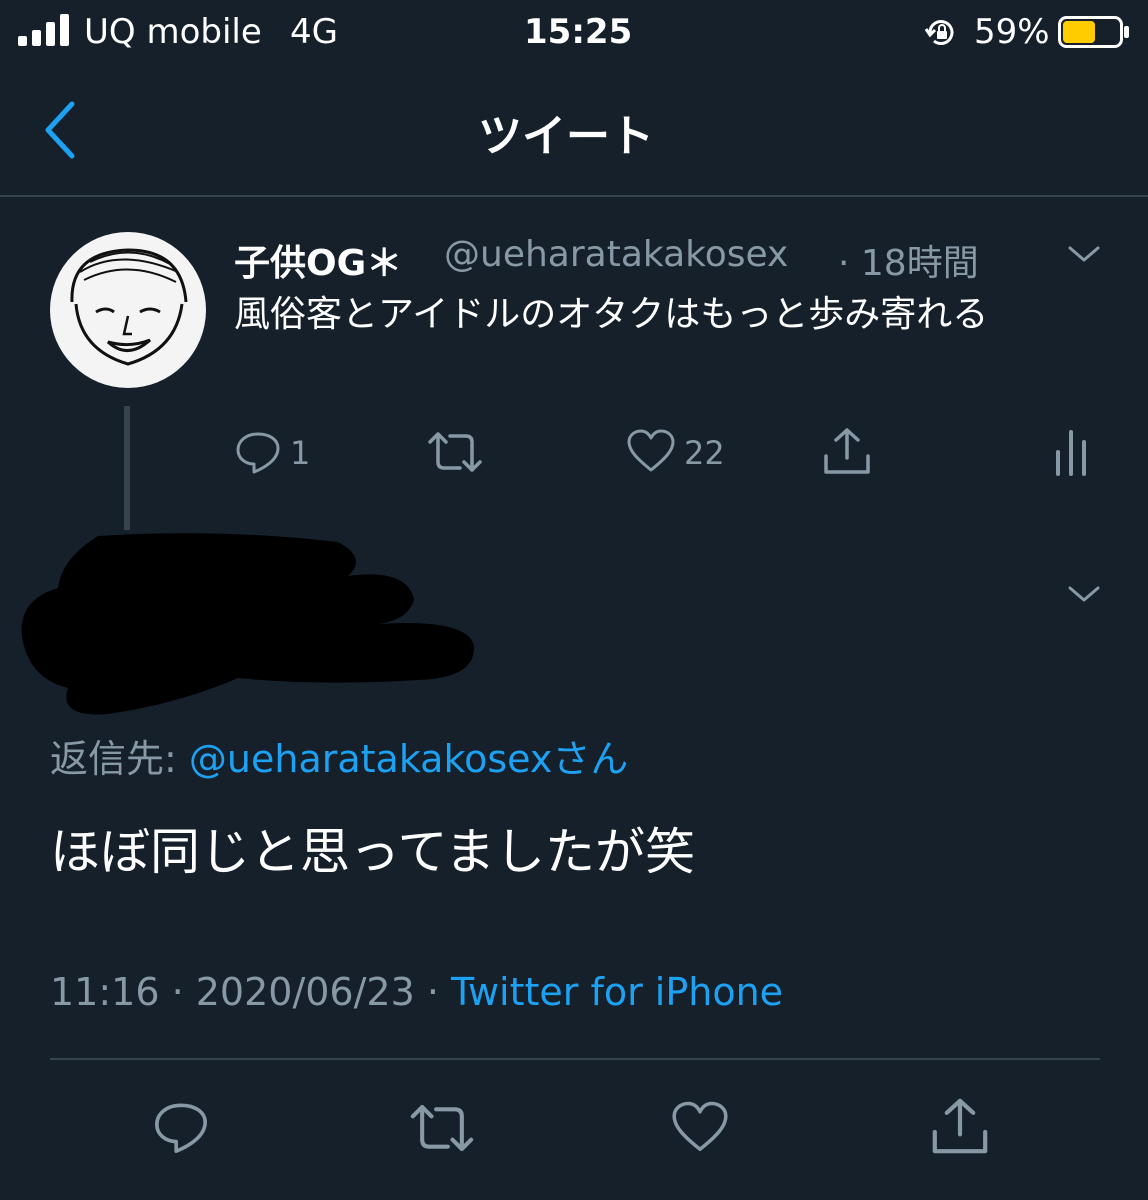 The height and width of the screenshot is (1200, 1148). I want to click on analytics-icon, so click(1071, 453).